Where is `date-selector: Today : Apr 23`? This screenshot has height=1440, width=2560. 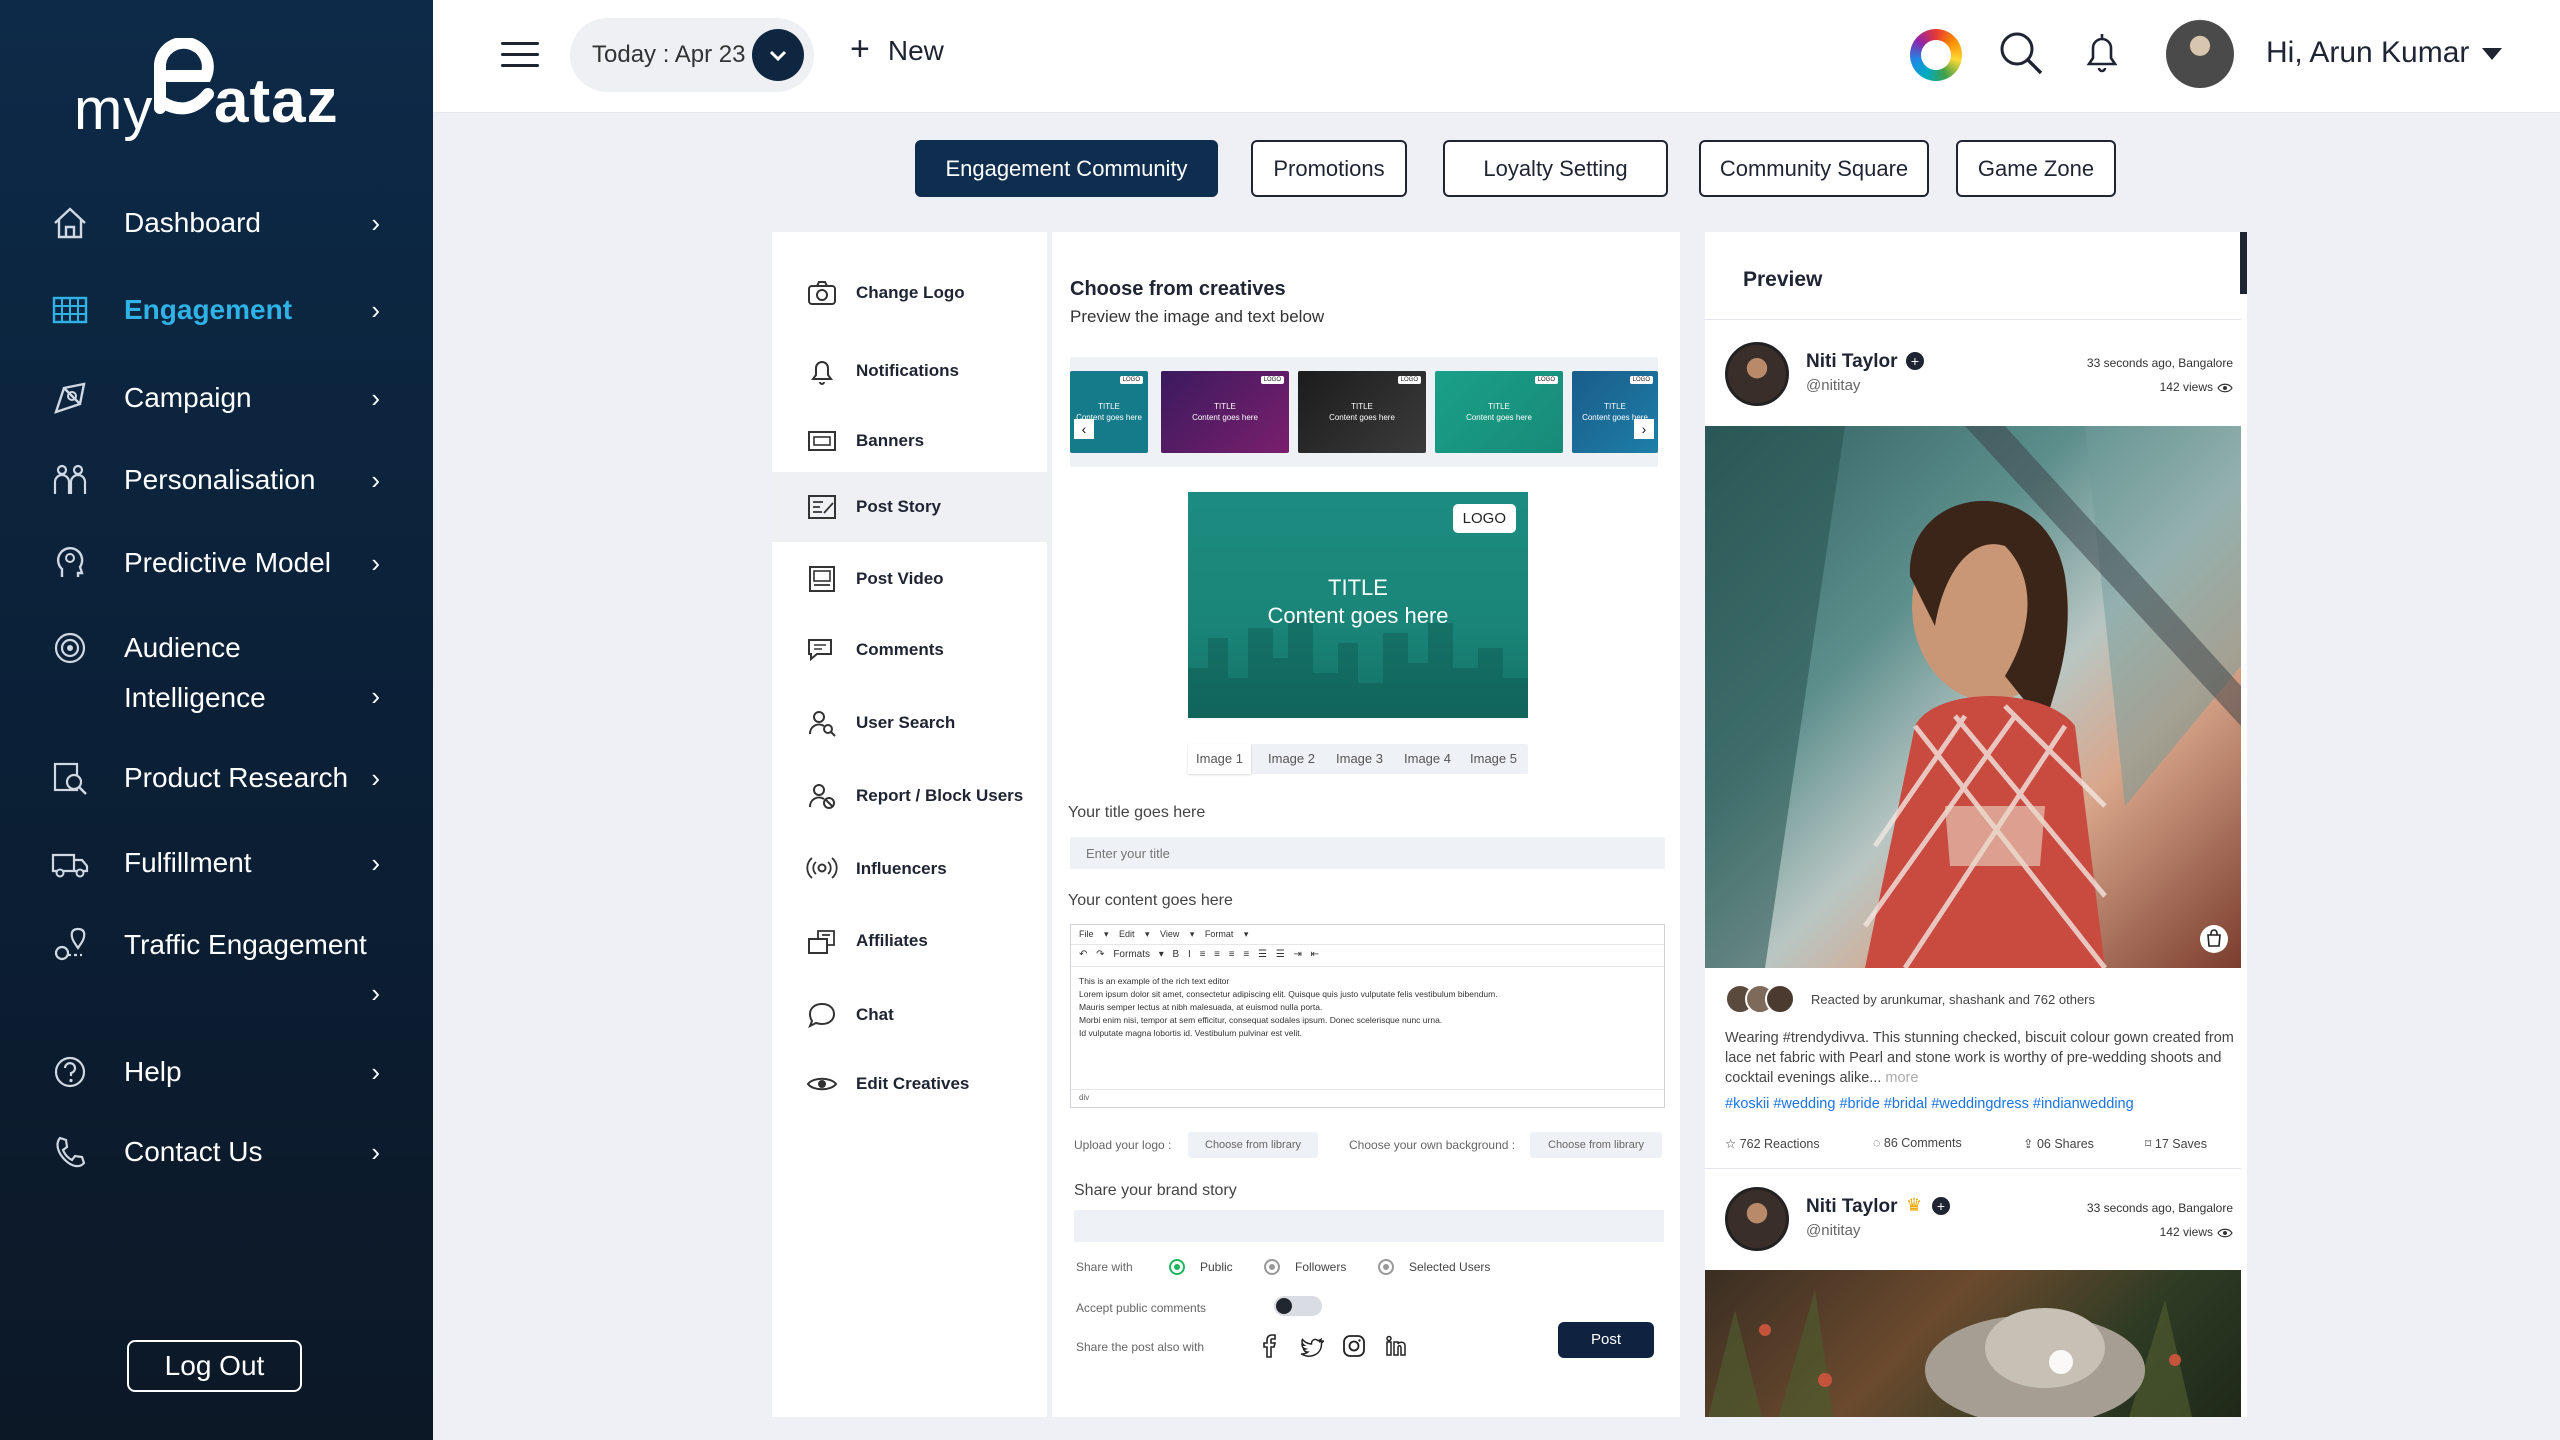
date-selector: Today : Apr 23 is located at coordinates (692, 55).